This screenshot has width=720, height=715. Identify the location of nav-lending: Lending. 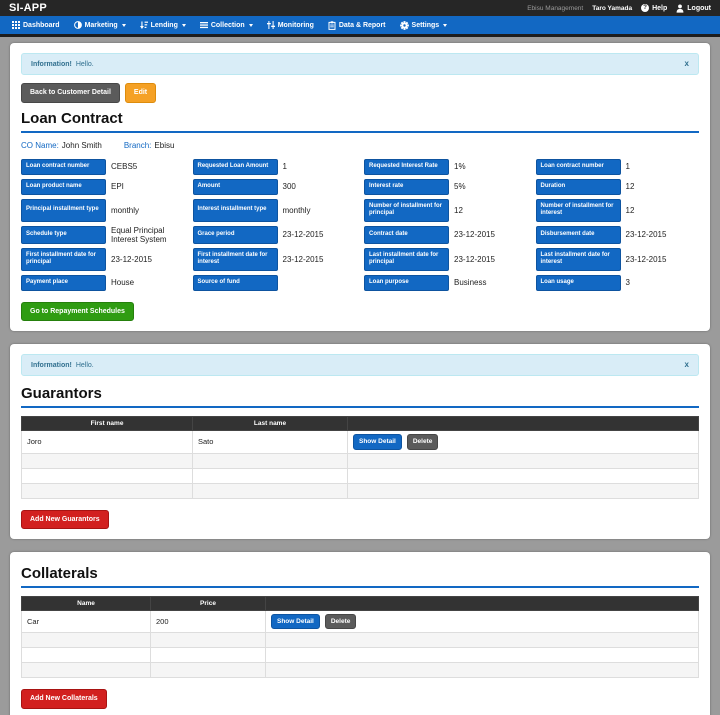
(163, 25).